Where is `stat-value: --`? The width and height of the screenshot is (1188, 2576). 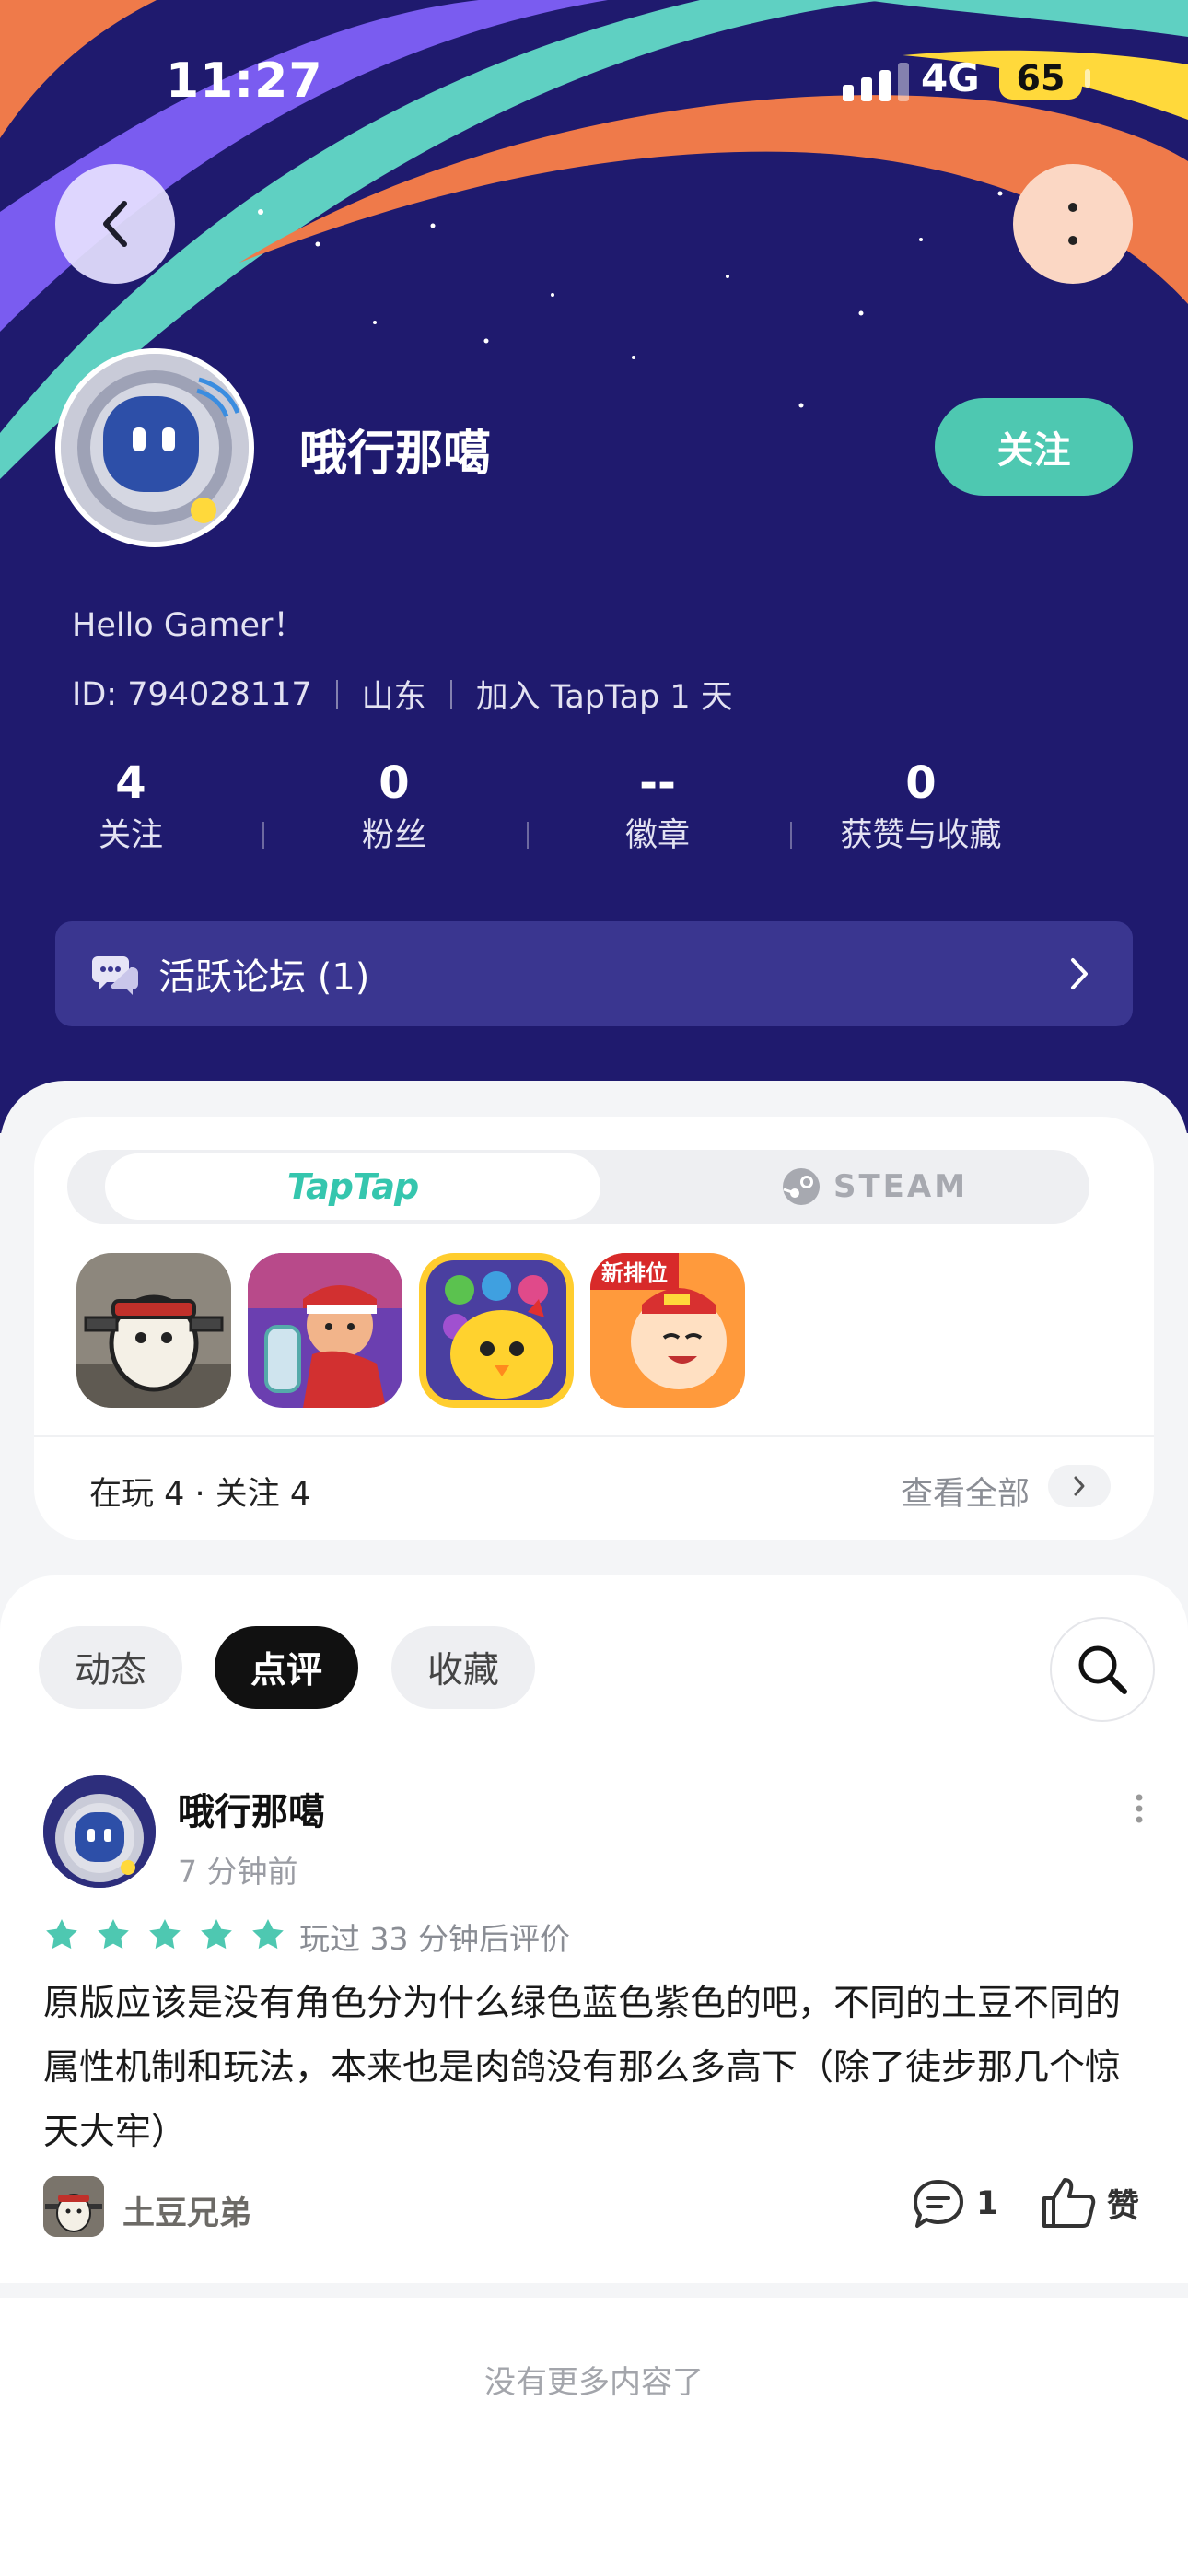
stat-value: -- is located at coordinates (657, 783).